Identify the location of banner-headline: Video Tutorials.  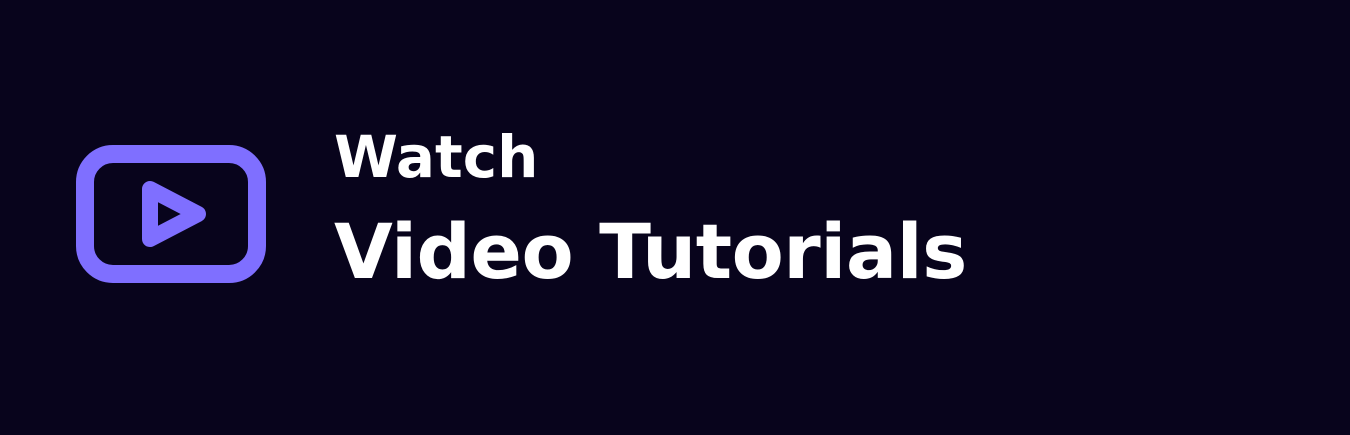
(650, 251).